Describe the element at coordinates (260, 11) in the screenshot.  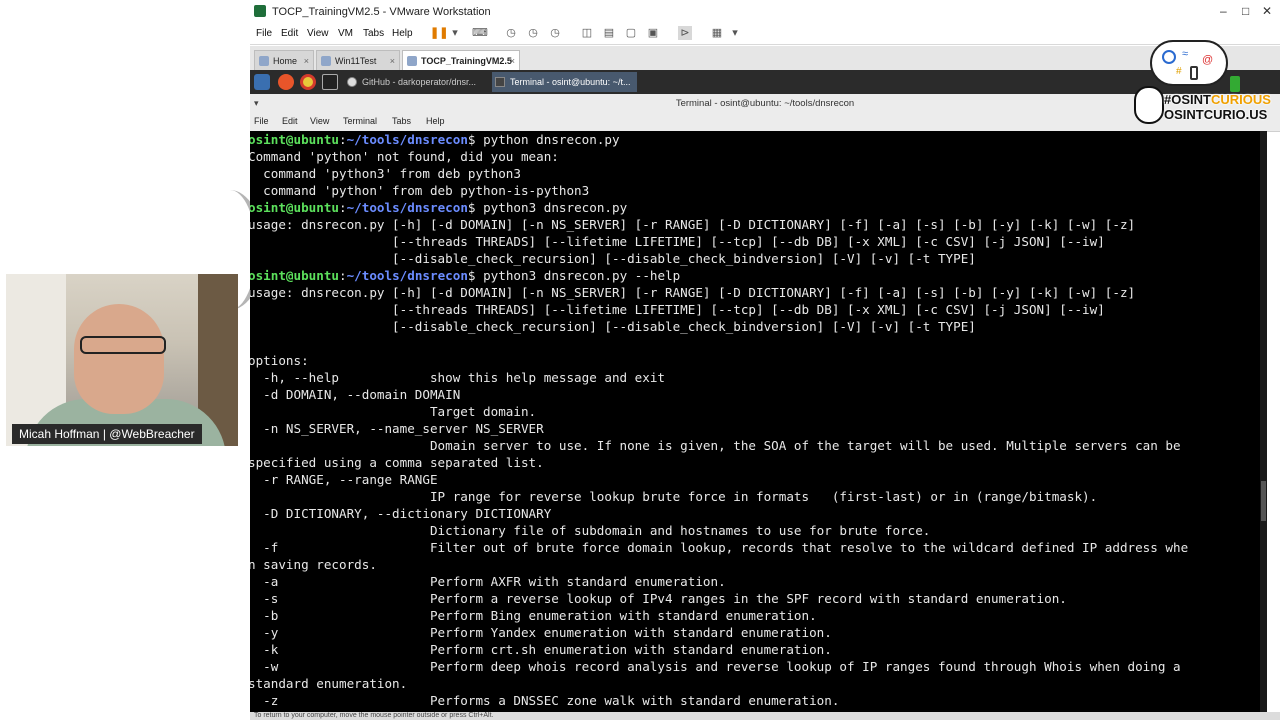
I see `vmware-logo-icon` at that location.